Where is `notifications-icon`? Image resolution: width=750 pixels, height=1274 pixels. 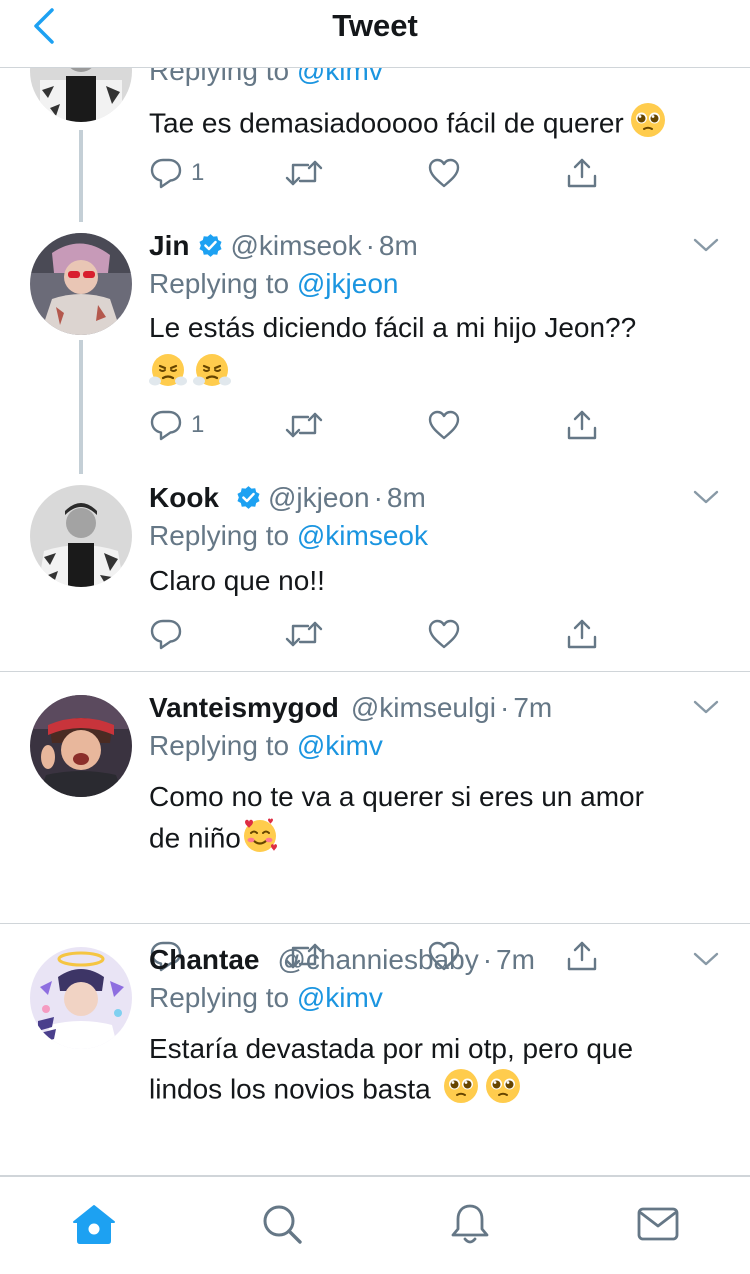 notifications-icon is located at coordinates (470, 1224).